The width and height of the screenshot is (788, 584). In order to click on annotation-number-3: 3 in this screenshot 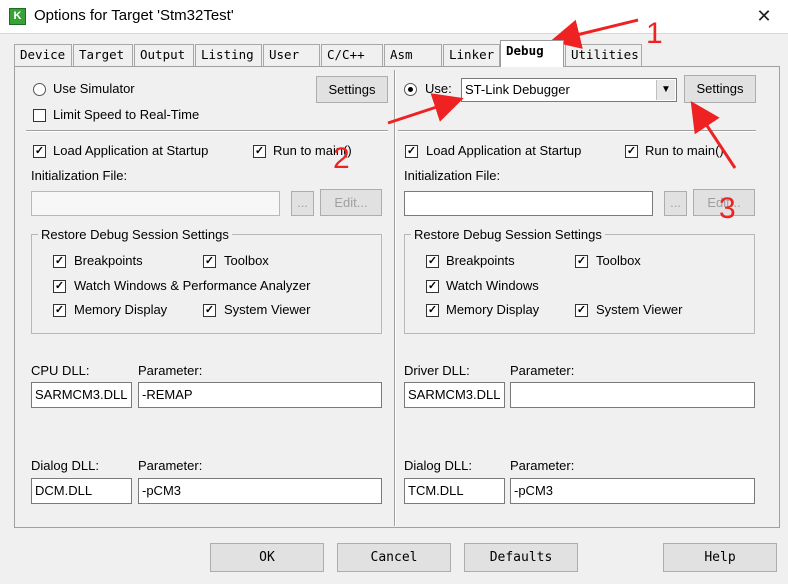, I will do `click(727, 208)`.